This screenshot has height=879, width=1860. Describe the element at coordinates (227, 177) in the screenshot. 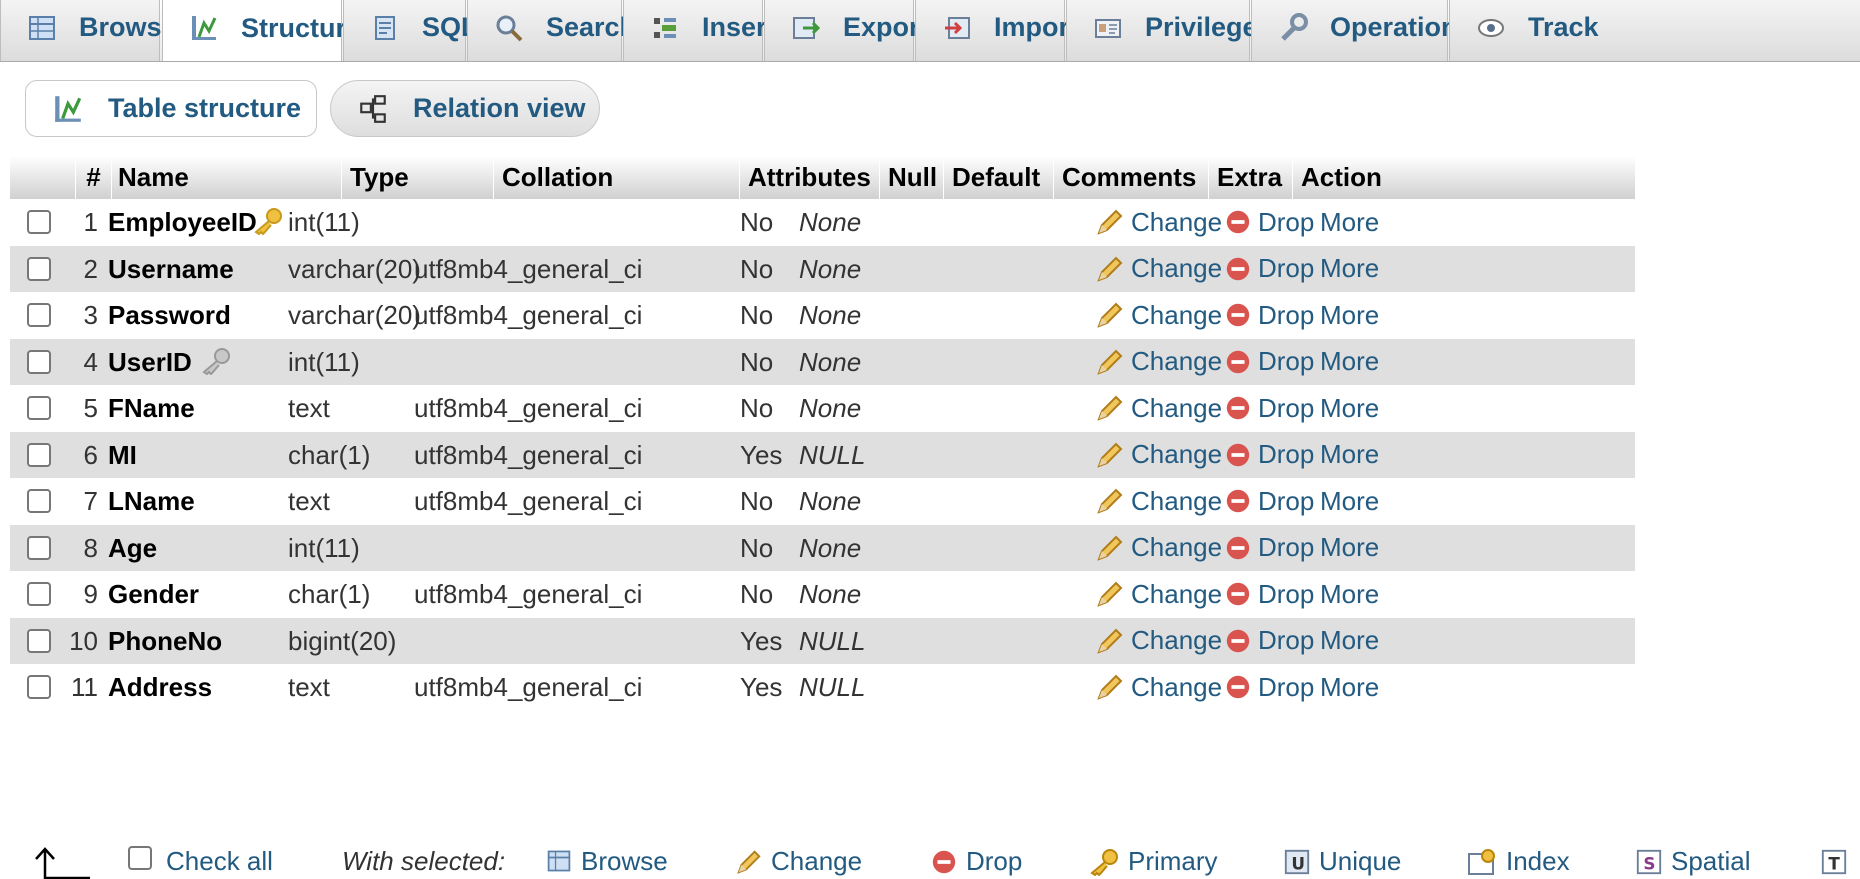

I see `header-name: Name` at that location.